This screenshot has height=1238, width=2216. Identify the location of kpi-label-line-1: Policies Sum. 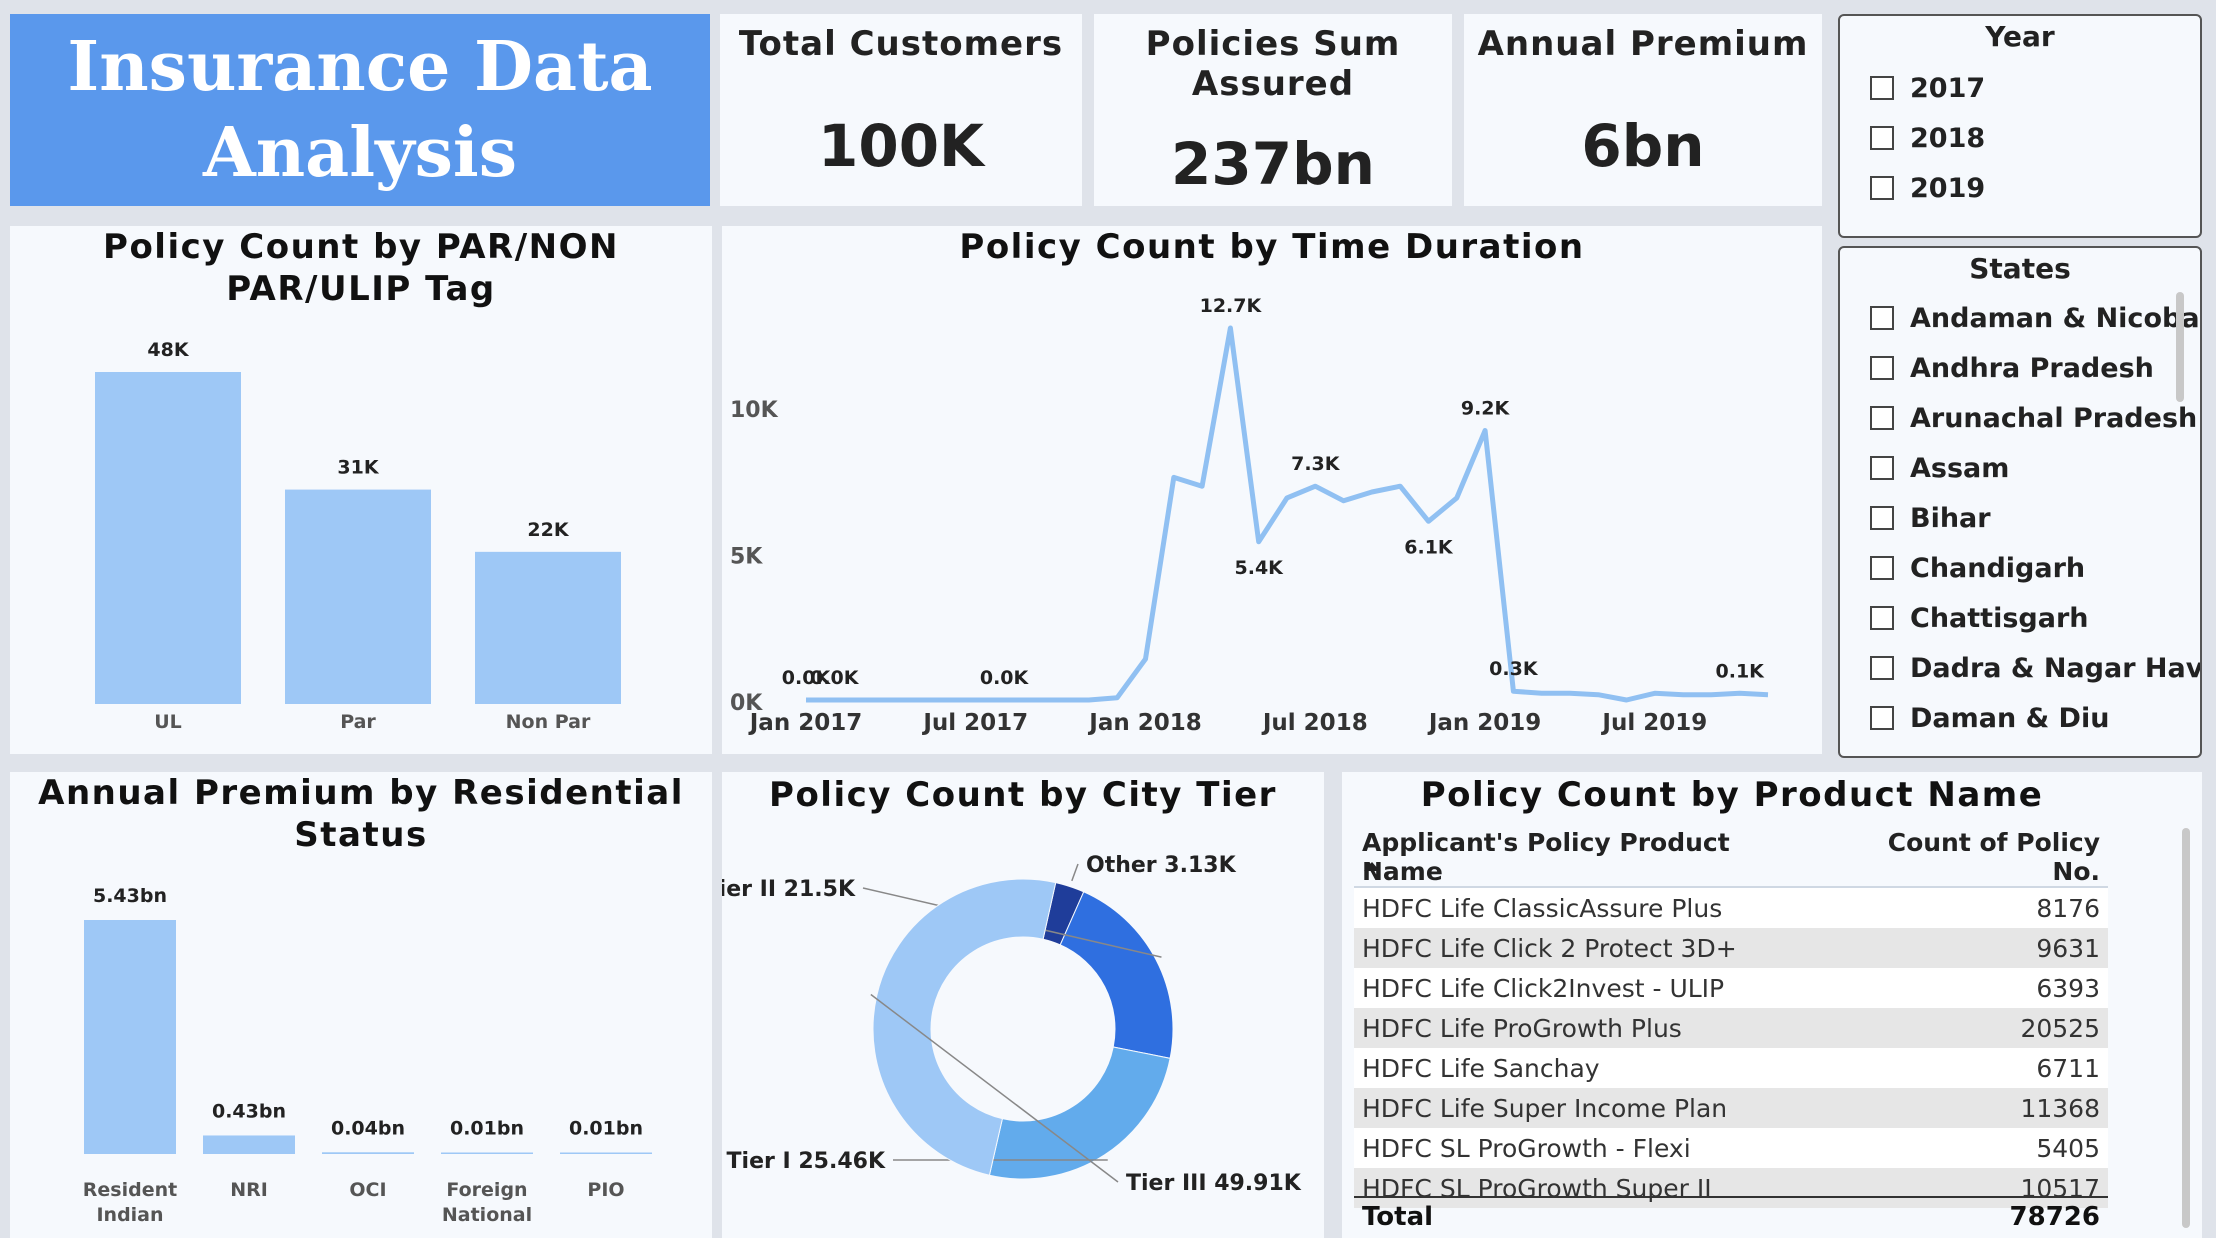
(1273, 44).